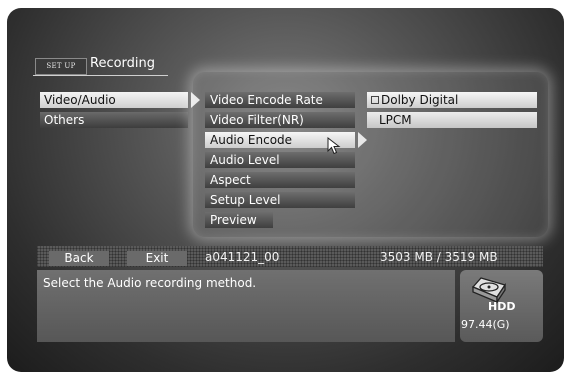 This screenshot has height=380, width=573. What do you see at coordinates (280, 180) in the screenshot?
I see `submenu-item-aspect: Aspect` at bounding box center [280, 180].